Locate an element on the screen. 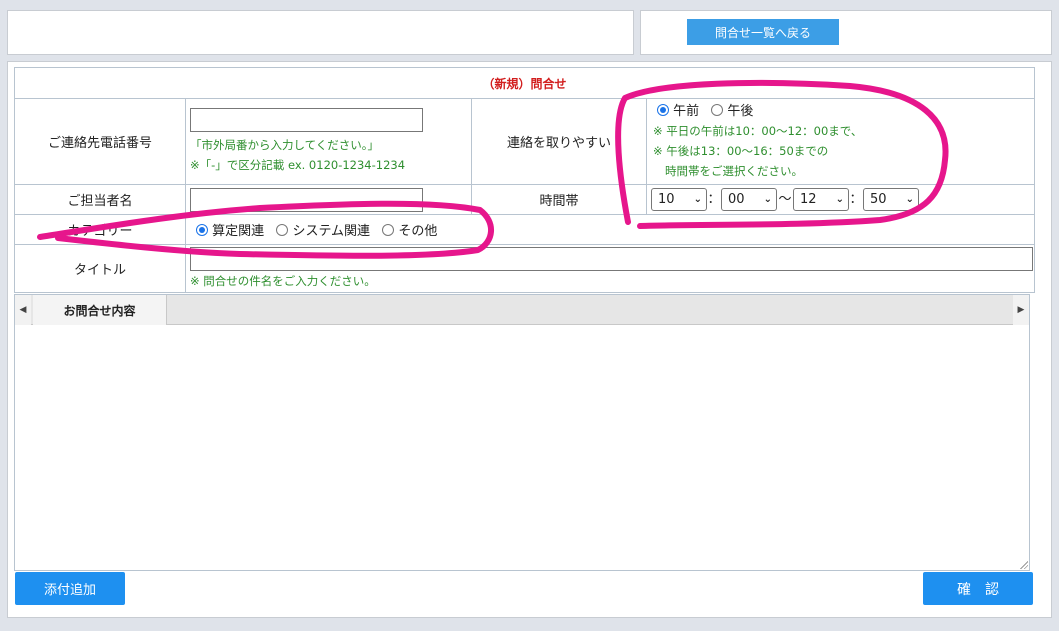 The image size is (1059, 631). phone-label: ご連絡先電話番号 is located at coordinates (100, 141).